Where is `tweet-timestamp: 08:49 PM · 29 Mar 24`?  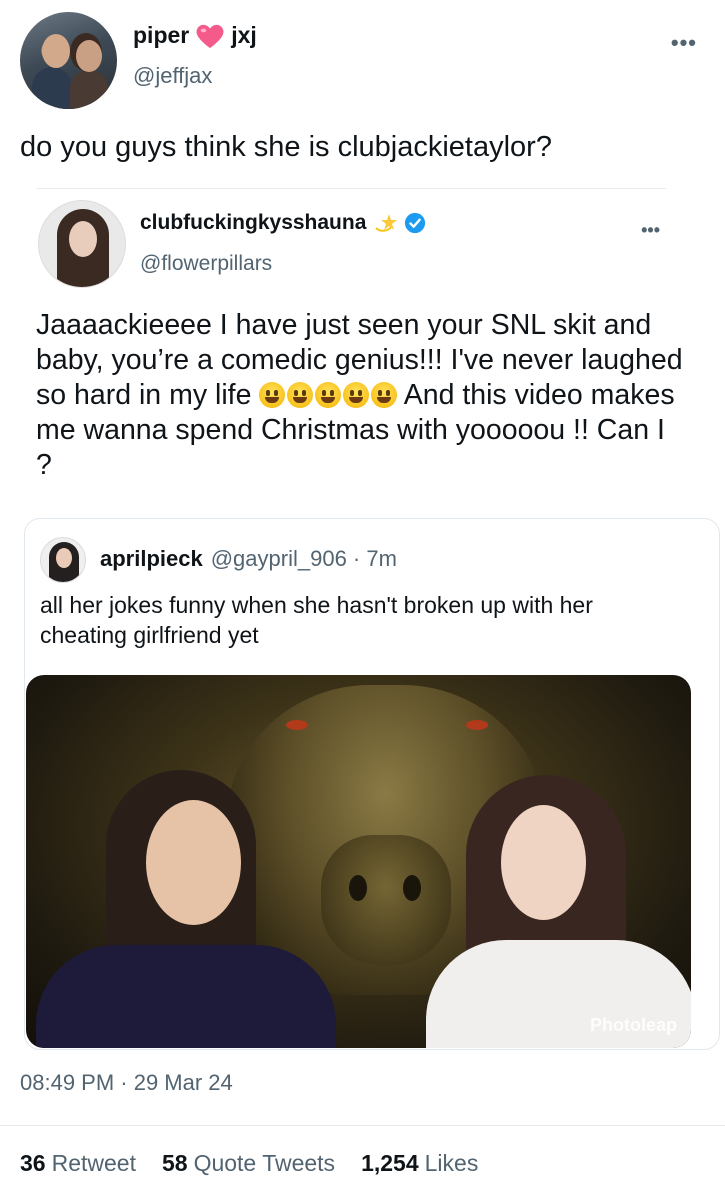
tweet-timestamp: 08:49 PM · 29 Mar 24 is located at coordinates (126, 1083).